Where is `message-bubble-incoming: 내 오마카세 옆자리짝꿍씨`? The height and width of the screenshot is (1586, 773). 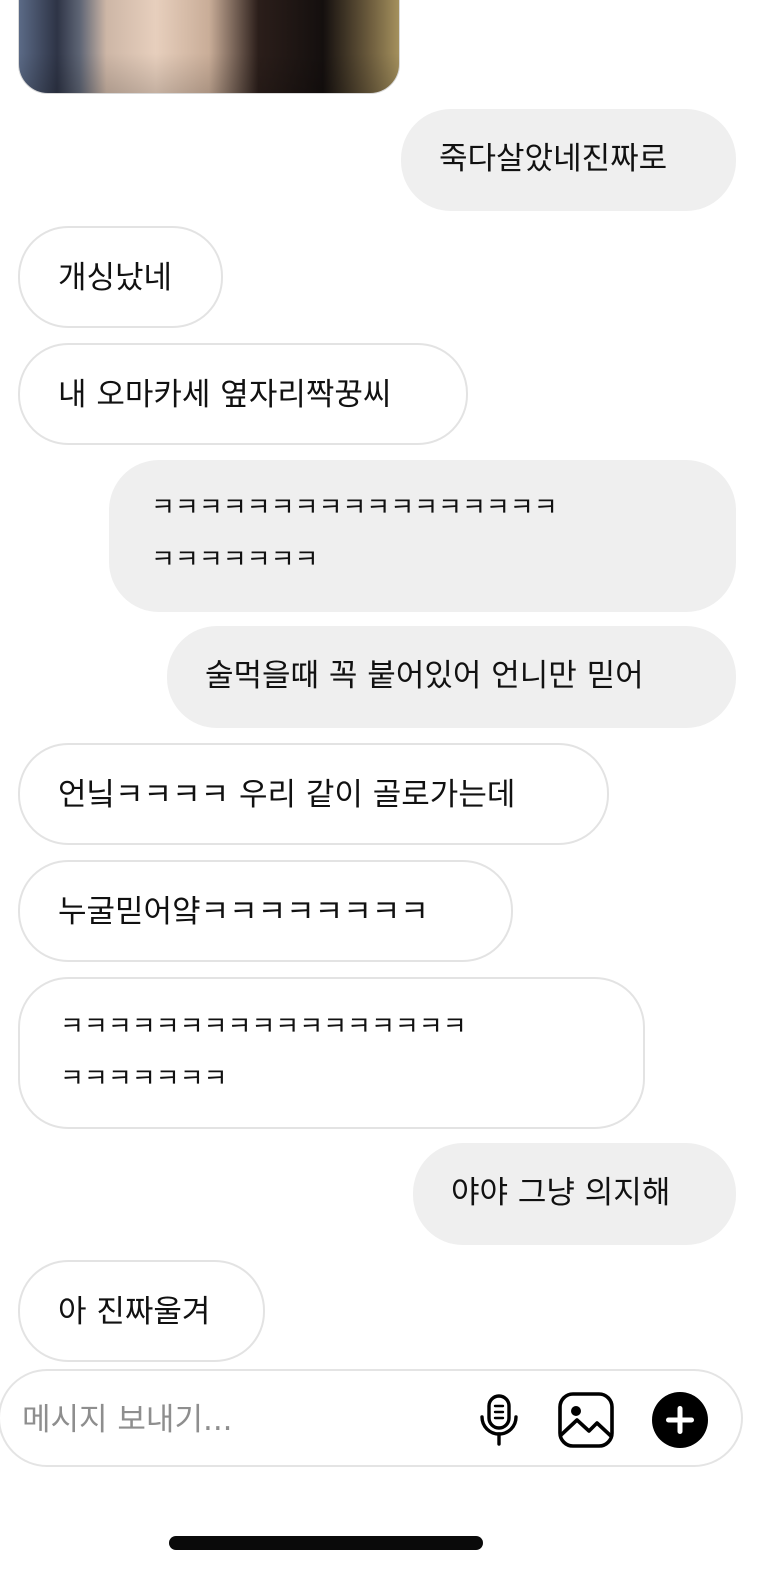
message-bubble-incoming: 내 오마카세 옆자리짝꿍씨 is located at coordinates (243, 394).